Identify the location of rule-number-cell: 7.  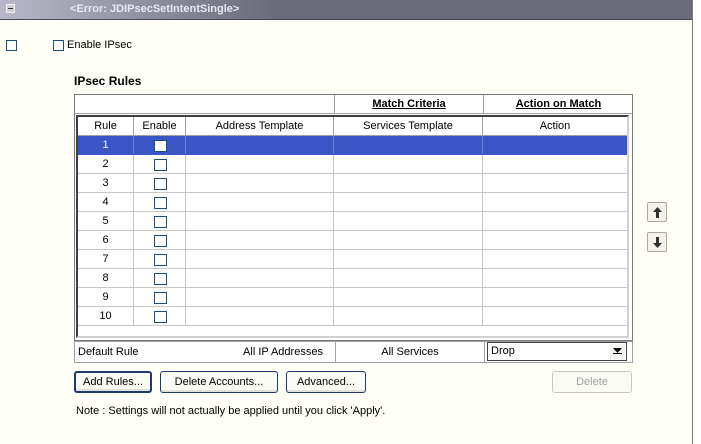
(106, 259).